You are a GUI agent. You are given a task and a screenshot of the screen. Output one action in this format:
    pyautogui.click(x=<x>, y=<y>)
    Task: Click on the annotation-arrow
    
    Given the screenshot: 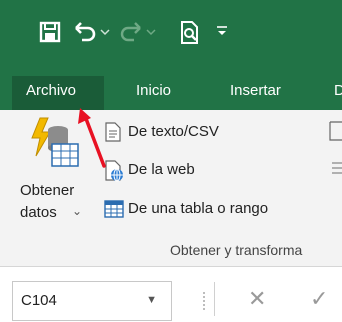 What is the action you would take?
    pyautogui.click(x=92, y=138)
    